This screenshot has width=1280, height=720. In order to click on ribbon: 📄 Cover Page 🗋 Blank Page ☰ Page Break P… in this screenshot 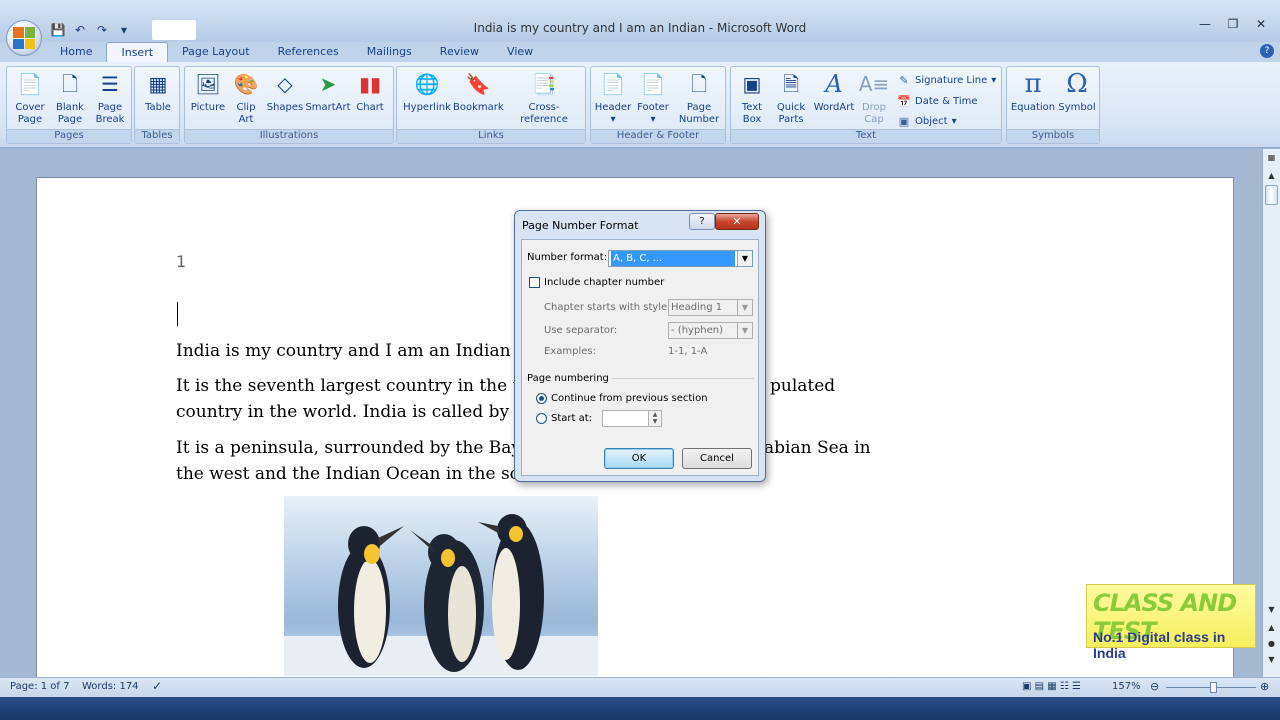, I will do `click(640, 105)`.